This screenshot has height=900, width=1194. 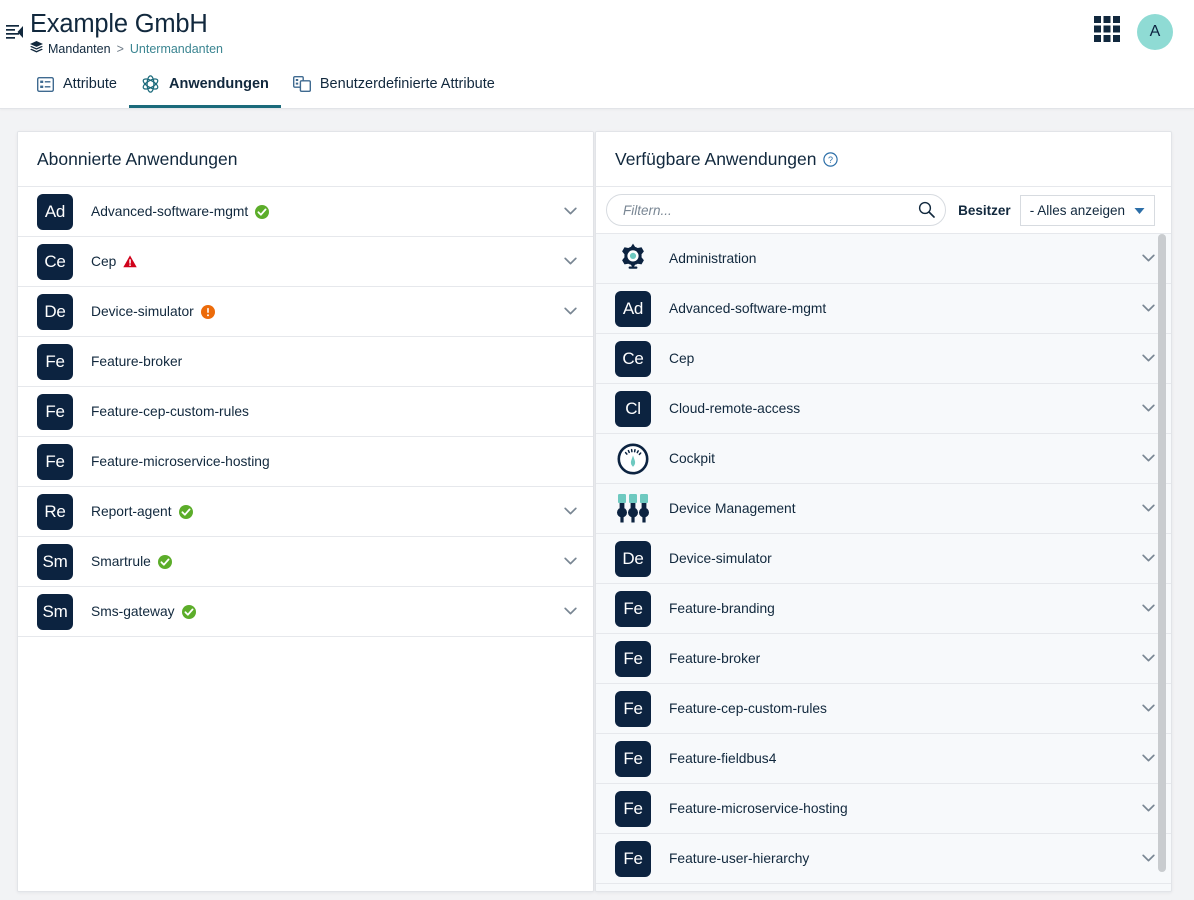 What do you see at coordinates (883, 887) in the screenshot?
I see `list-item: Fe` at bounding box center [883, 887].